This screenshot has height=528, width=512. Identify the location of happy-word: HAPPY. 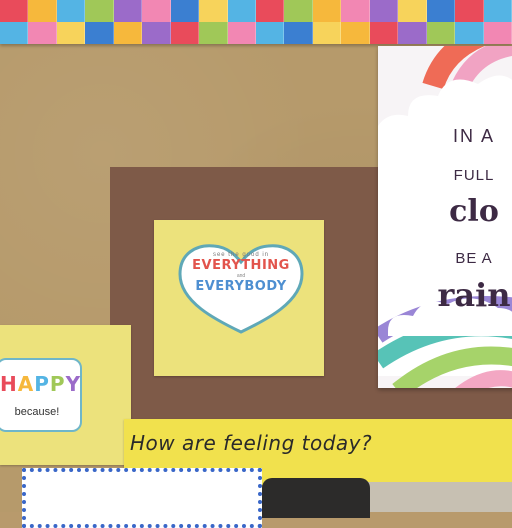
(40, 384).